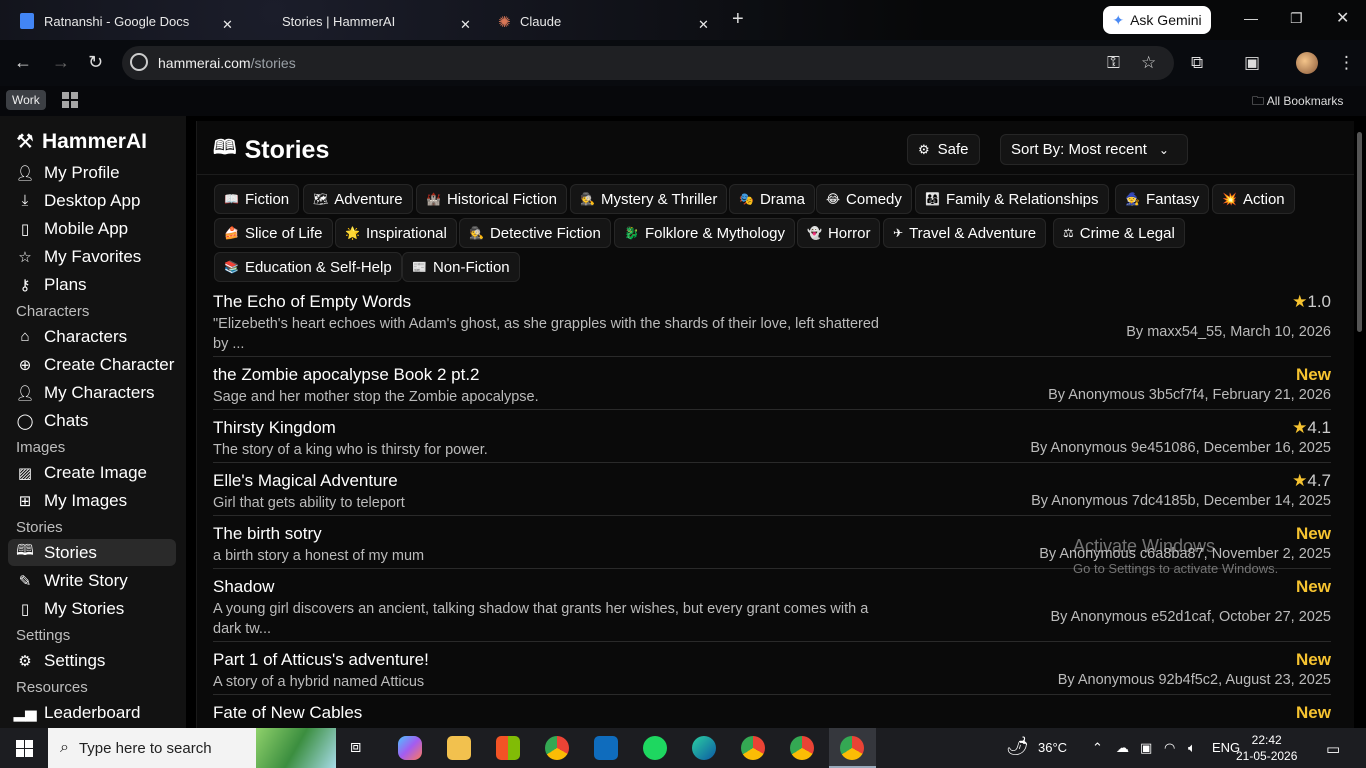 The image size is (1366, 768). Describe the element at coordinates (92, 472) in the screenshot. I see `sidebar-item-create-image: ▨ Create Image` at that location.